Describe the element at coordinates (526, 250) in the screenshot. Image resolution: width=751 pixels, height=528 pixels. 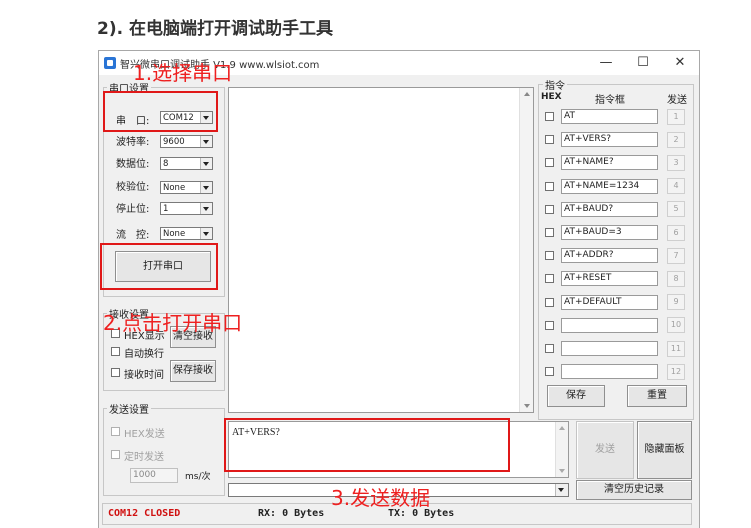
I see `receive-scrollbar` at that location.